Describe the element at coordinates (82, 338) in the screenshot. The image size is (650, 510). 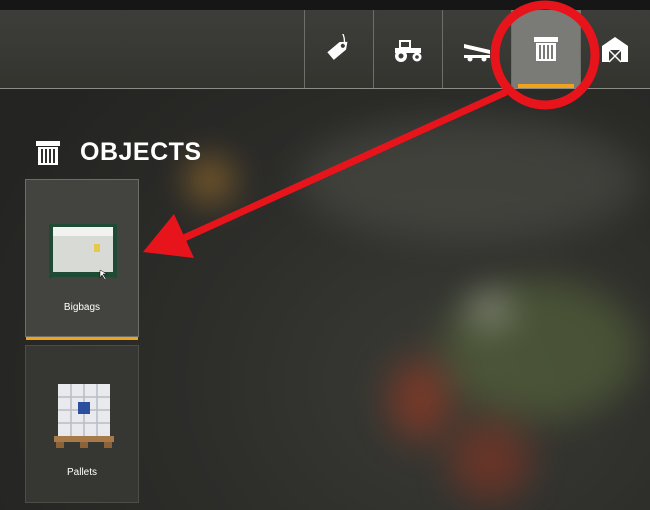
I see `selection-underline` at that location.